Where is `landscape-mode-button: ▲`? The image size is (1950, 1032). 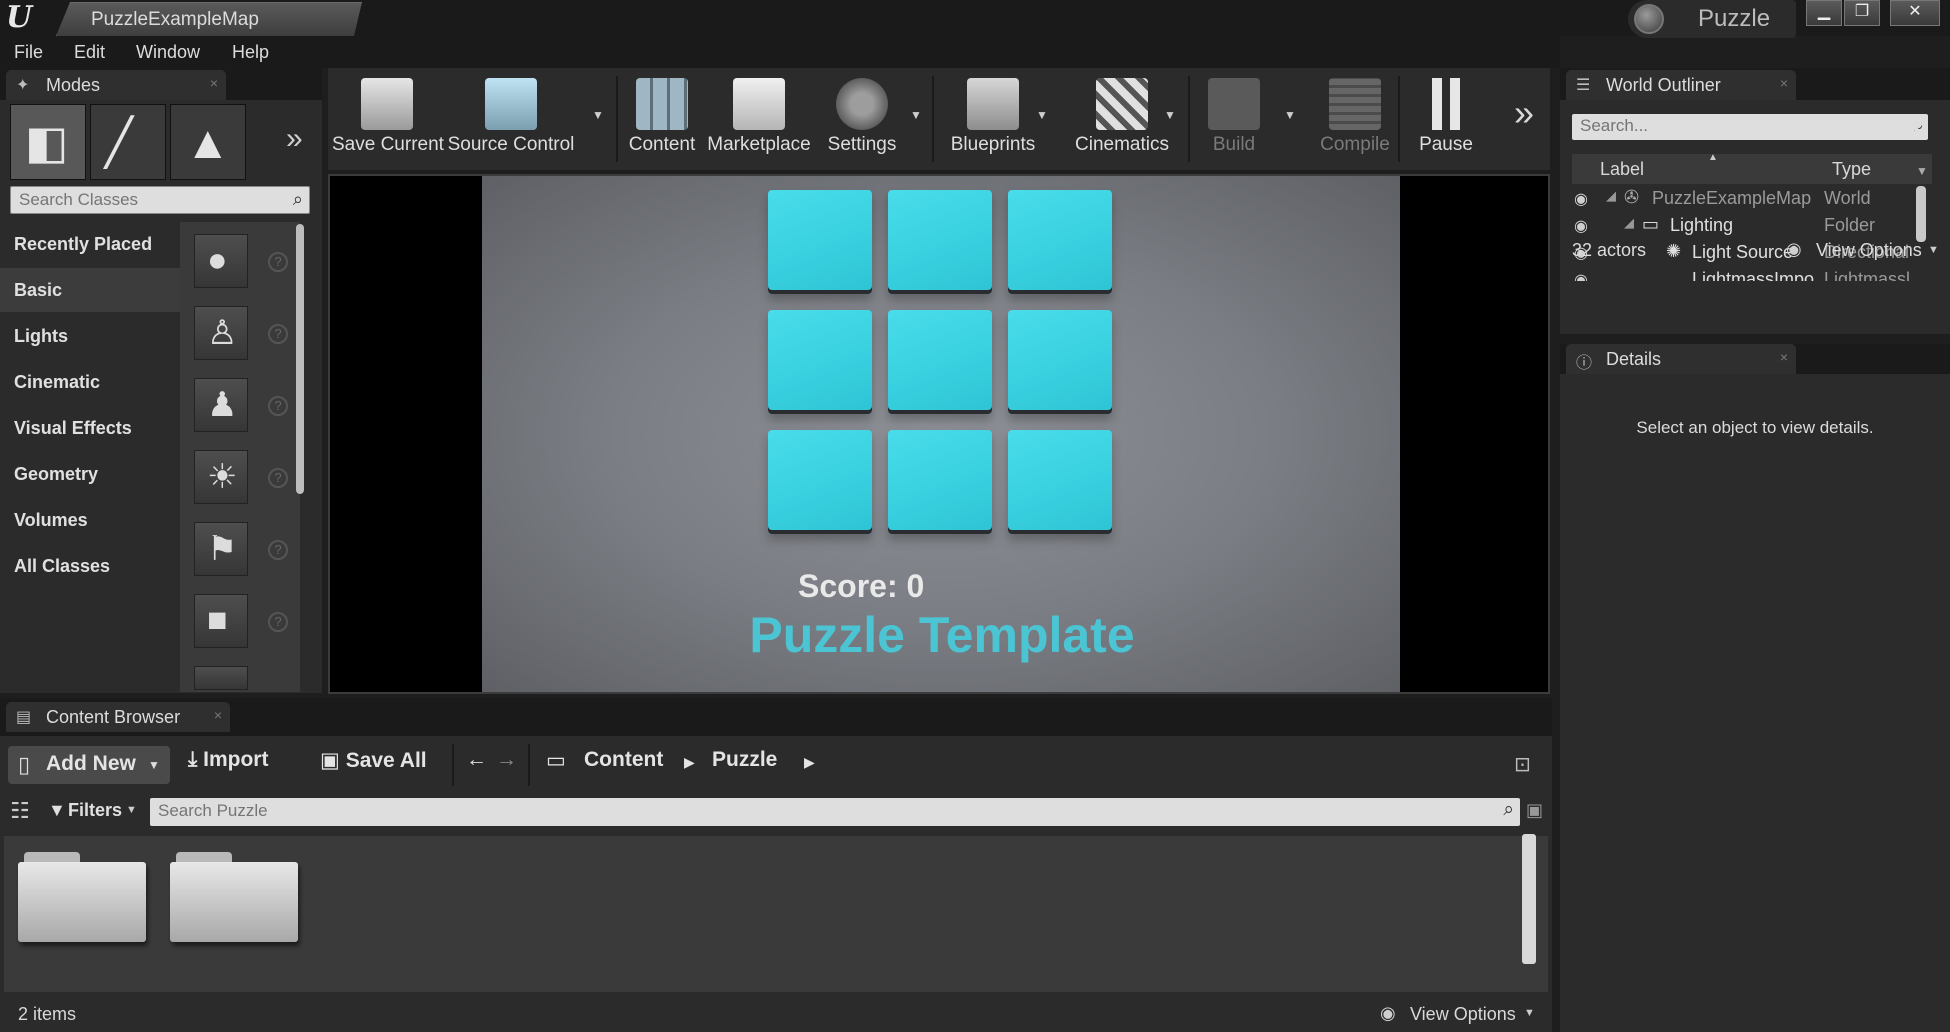 landscape-mode-button: ▲ is located at coordinates (208, 142).